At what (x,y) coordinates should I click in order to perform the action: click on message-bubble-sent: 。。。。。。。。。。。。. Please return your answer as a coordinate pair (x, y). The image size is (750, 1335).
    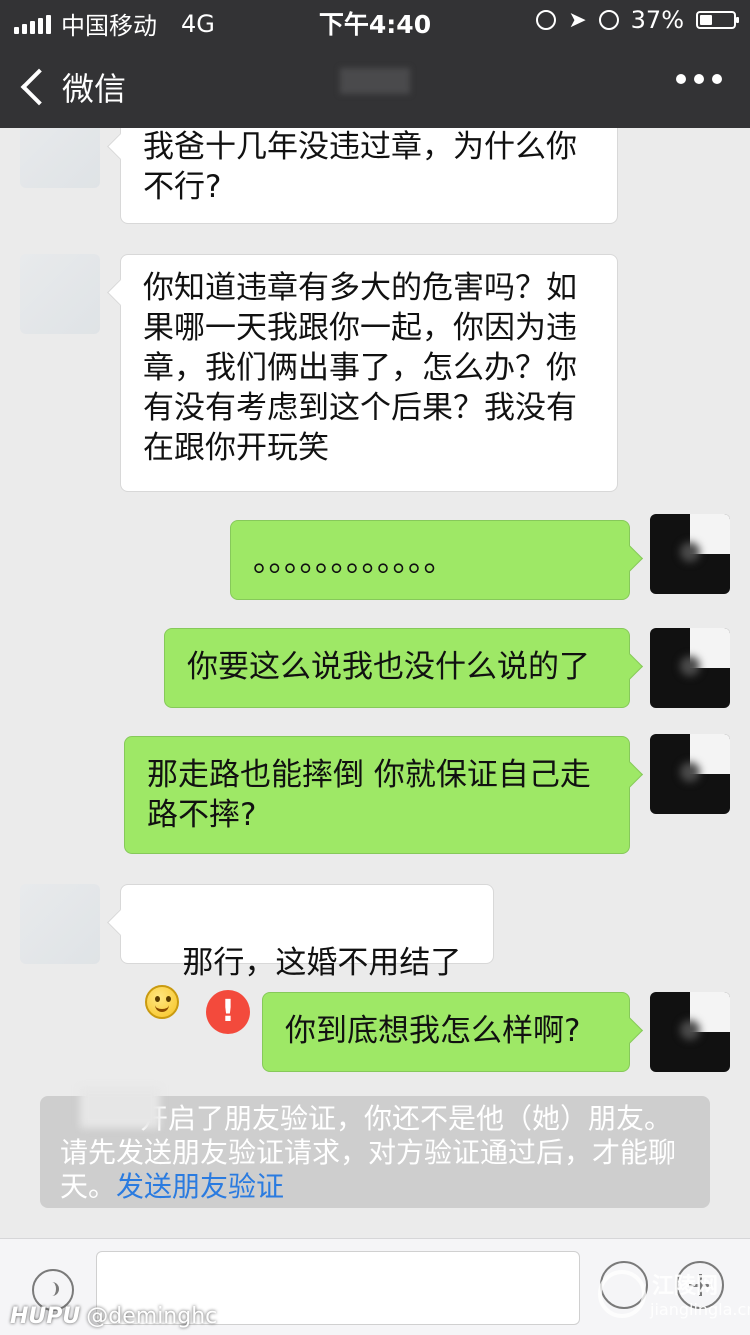
    Looking at the image, I should click on (430, 560).